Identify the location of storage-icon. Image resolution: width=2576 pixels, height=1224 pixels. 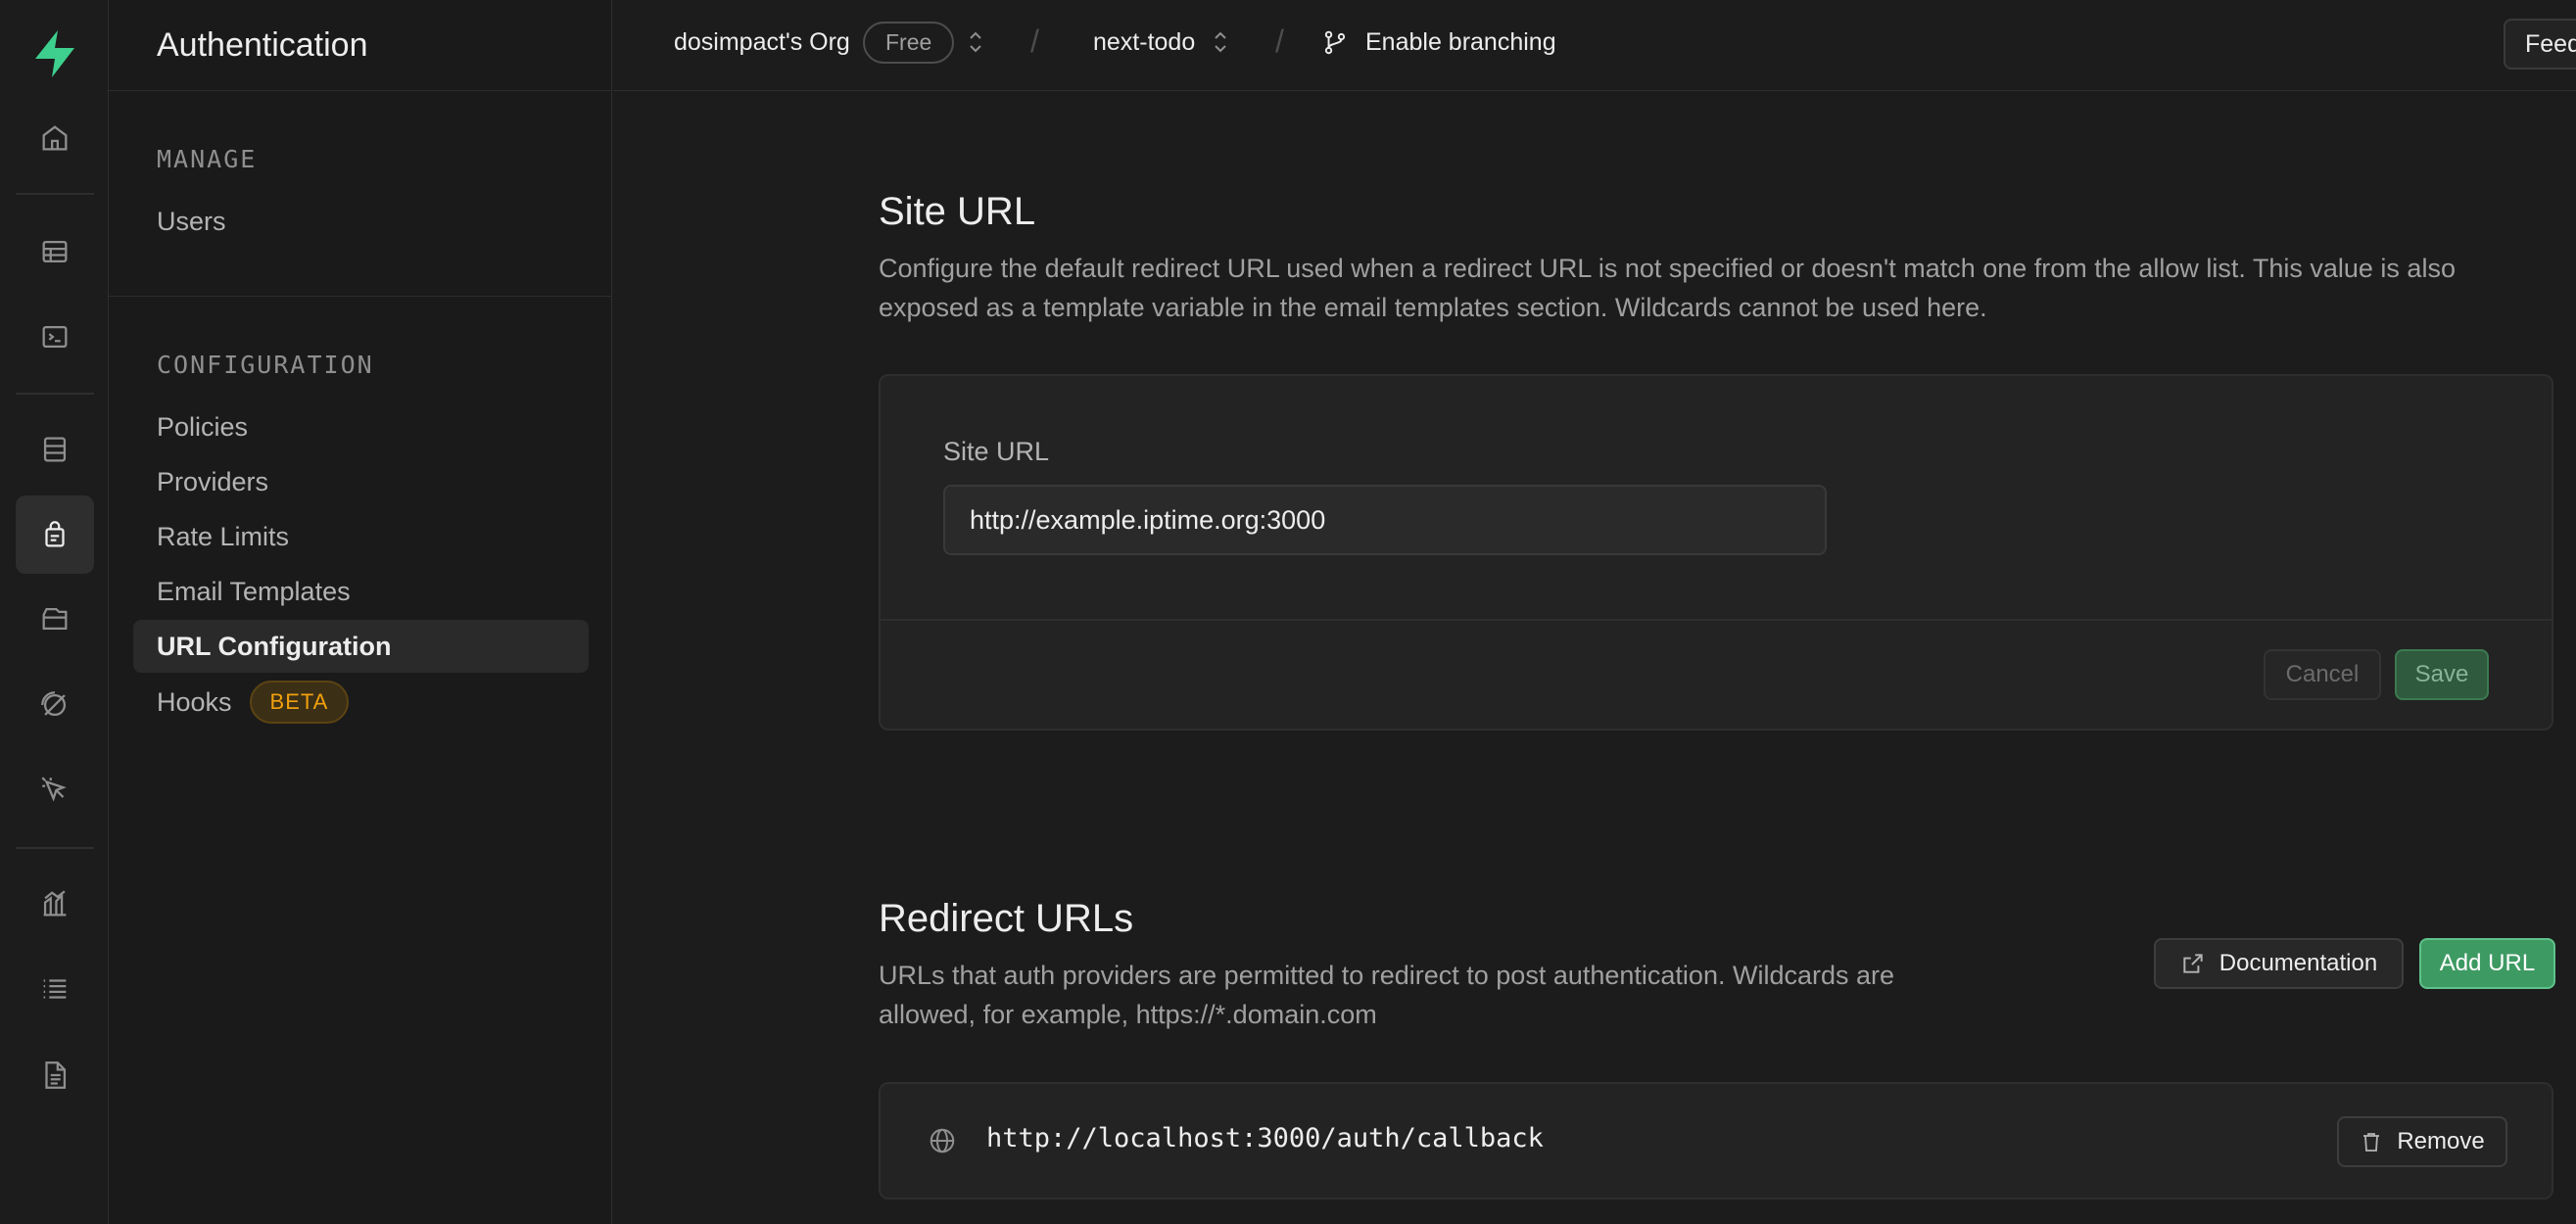
(55, 619).